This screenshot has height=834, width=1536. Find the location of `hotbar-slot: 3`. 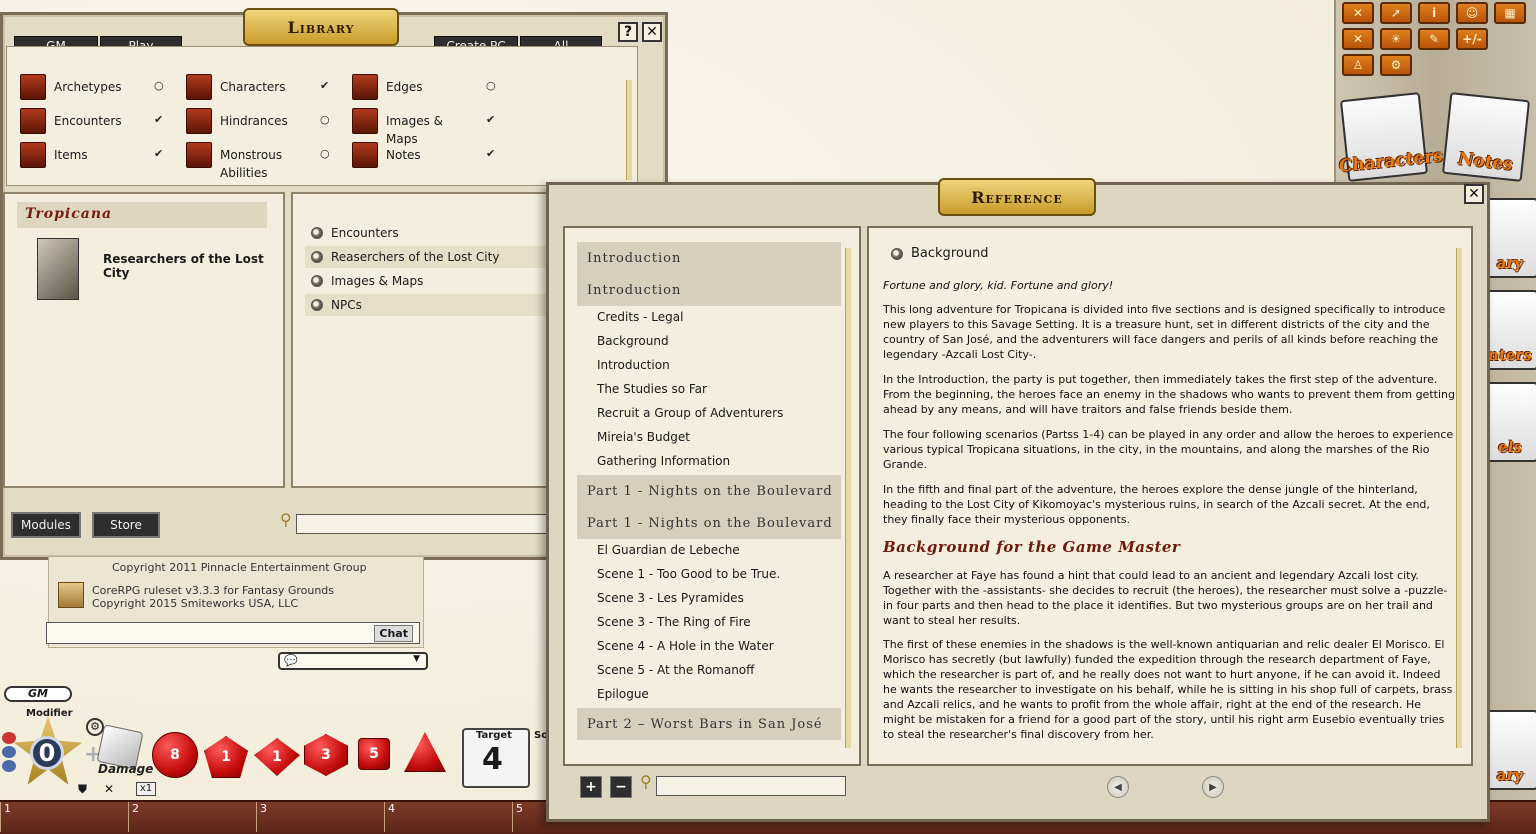

hotbar-slot: 3 is located at coordinates (319, 817).